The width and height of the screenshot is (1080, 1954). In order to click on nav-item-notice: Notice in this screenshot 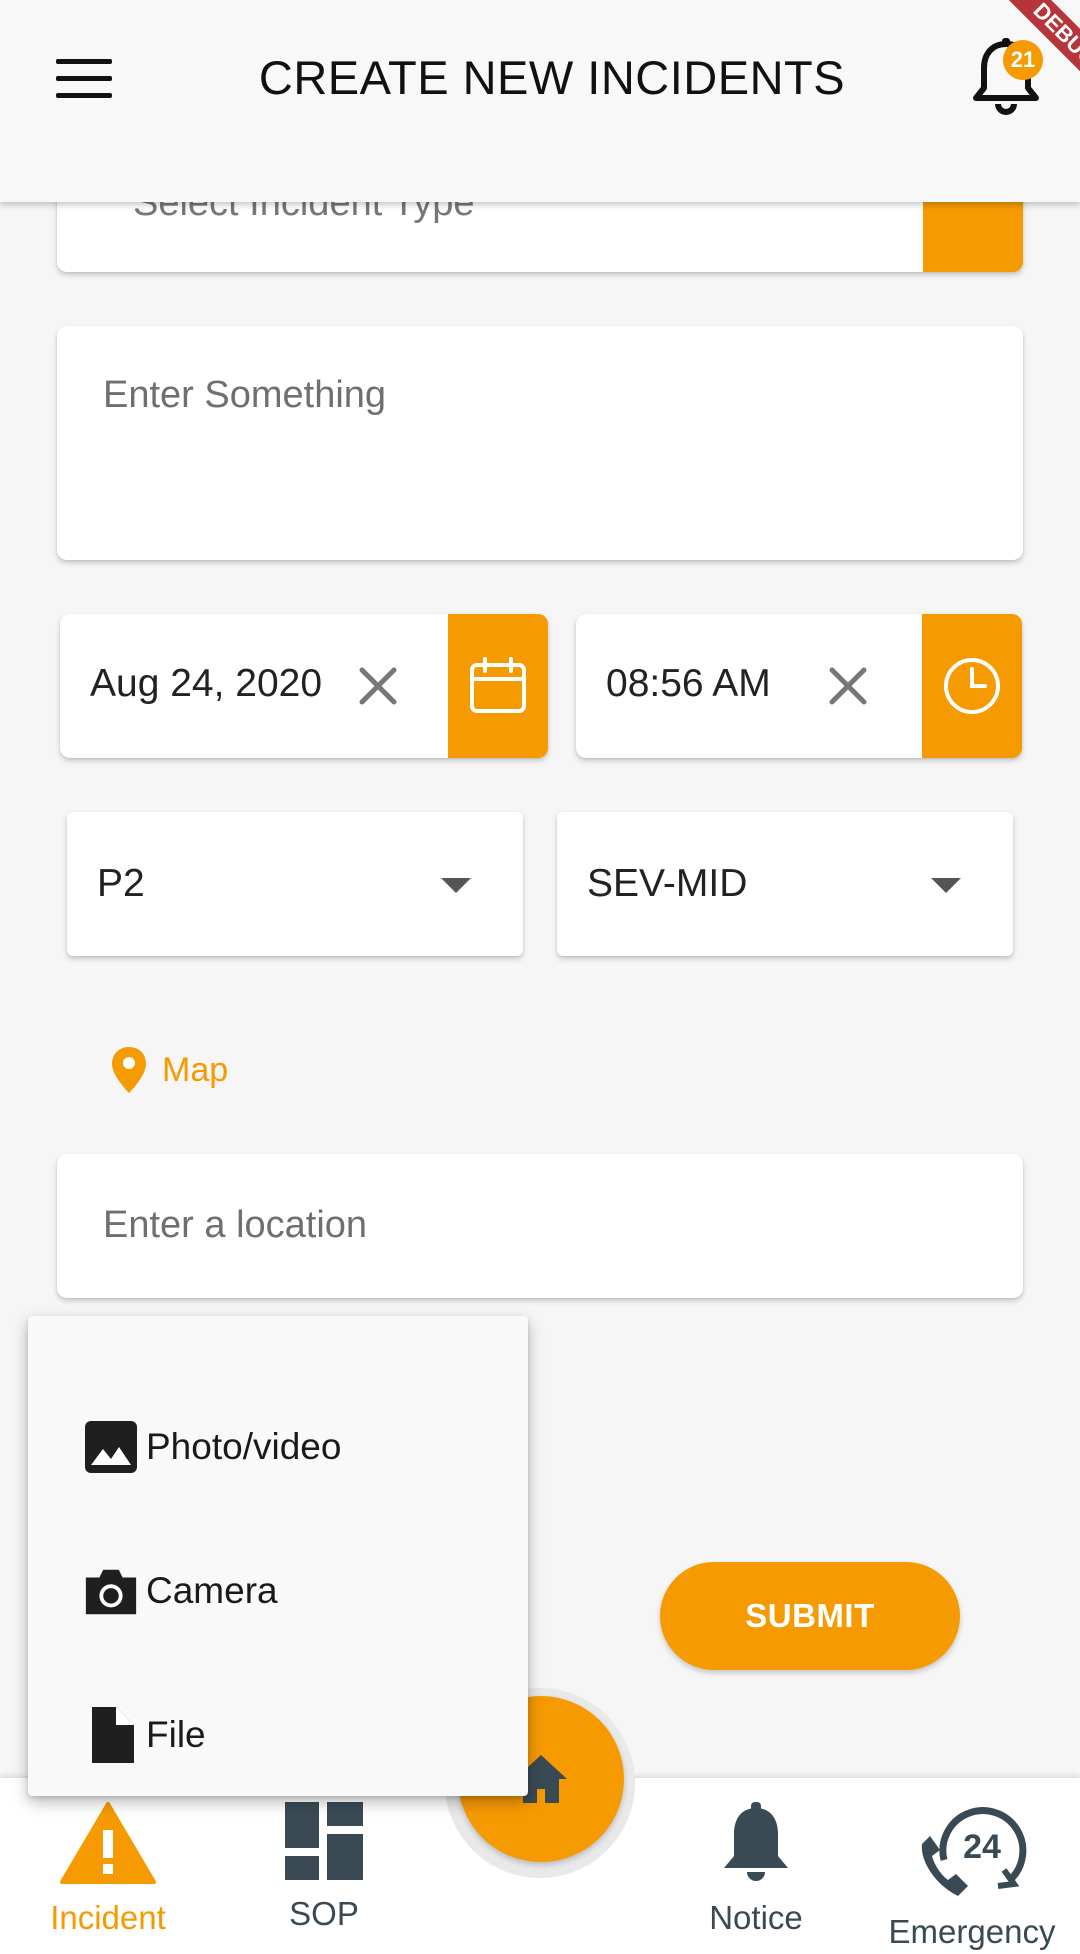, I will do `click(756, 1868)`.